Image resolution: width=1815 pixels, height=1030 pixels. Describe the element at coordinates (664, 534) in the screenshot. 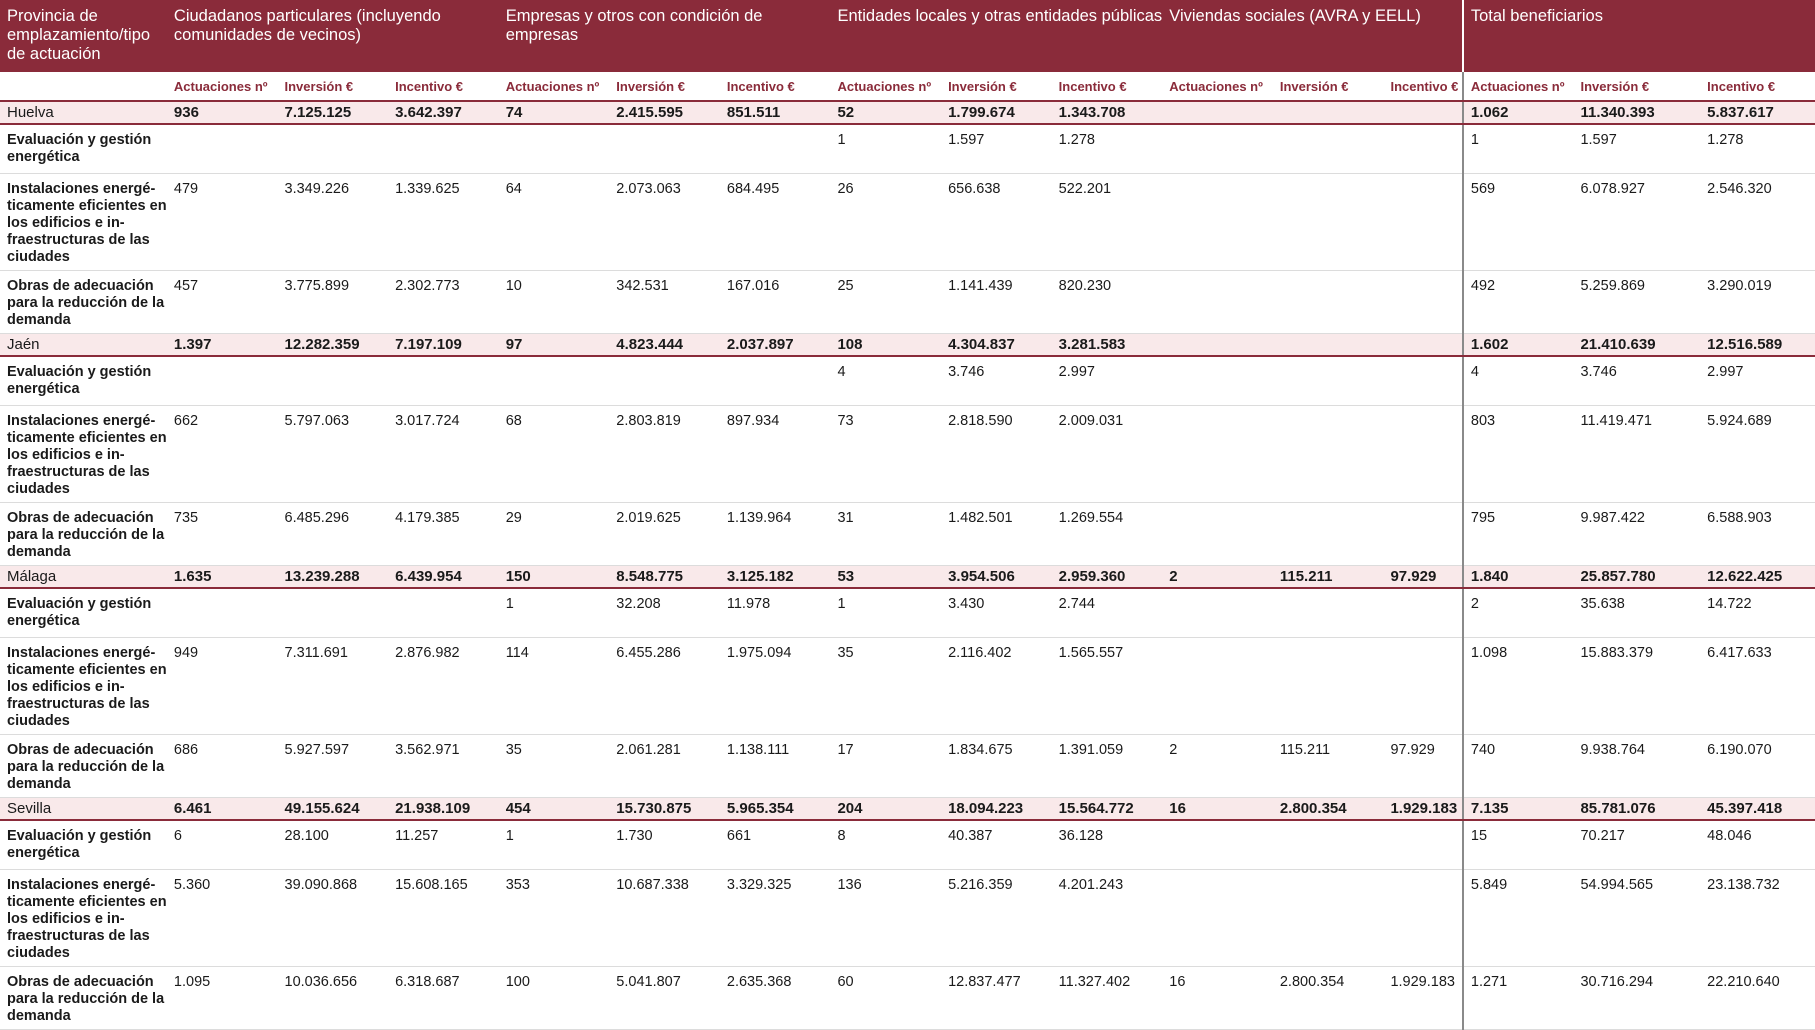

I see `table-cell: 2.019.625` at that location.